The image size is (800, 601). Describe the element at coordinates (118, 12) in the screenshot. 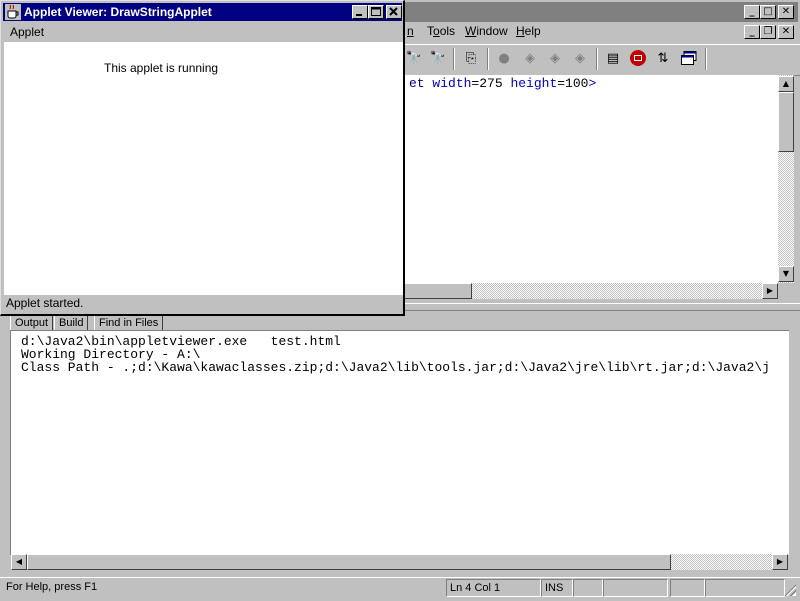

I see `applet-window-title: Applet Viewer: DrawStringApplet` at that location.